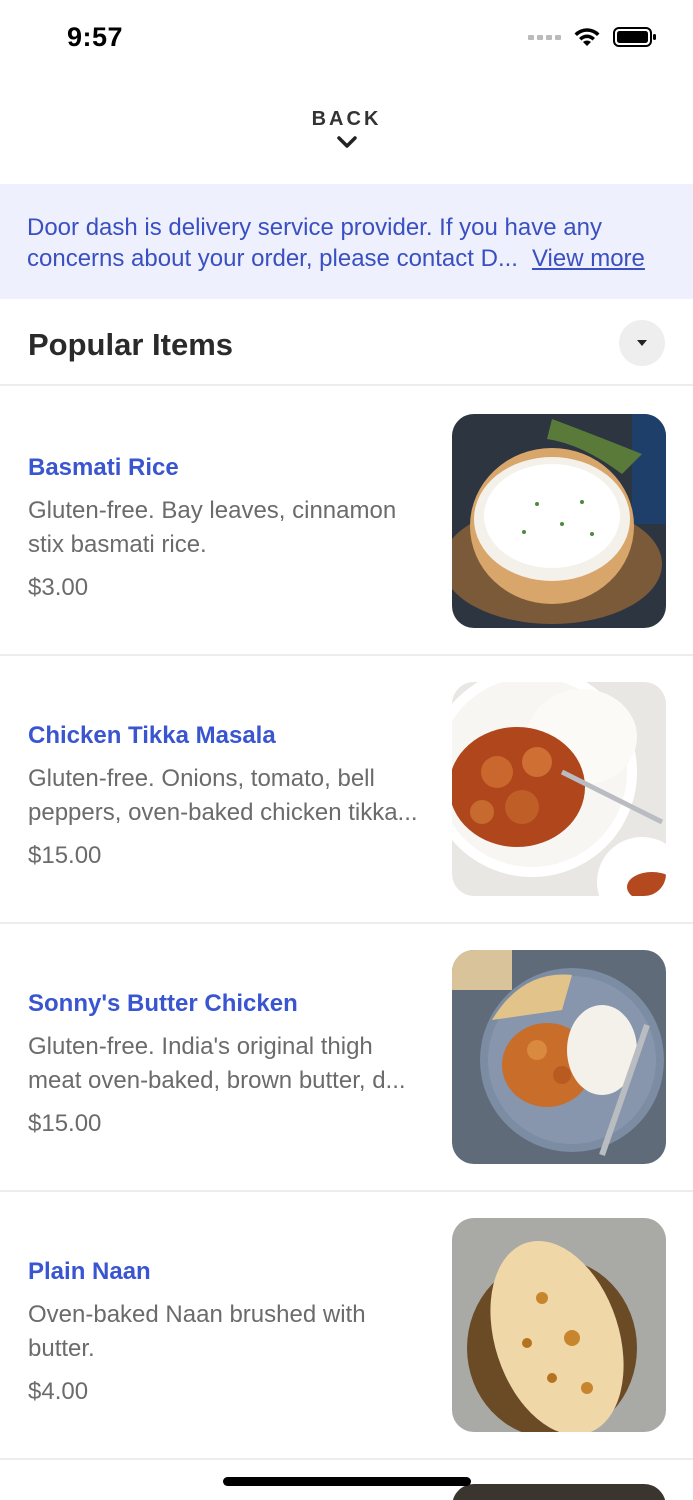  I want to click on next-item-image, so click(559, 1492).